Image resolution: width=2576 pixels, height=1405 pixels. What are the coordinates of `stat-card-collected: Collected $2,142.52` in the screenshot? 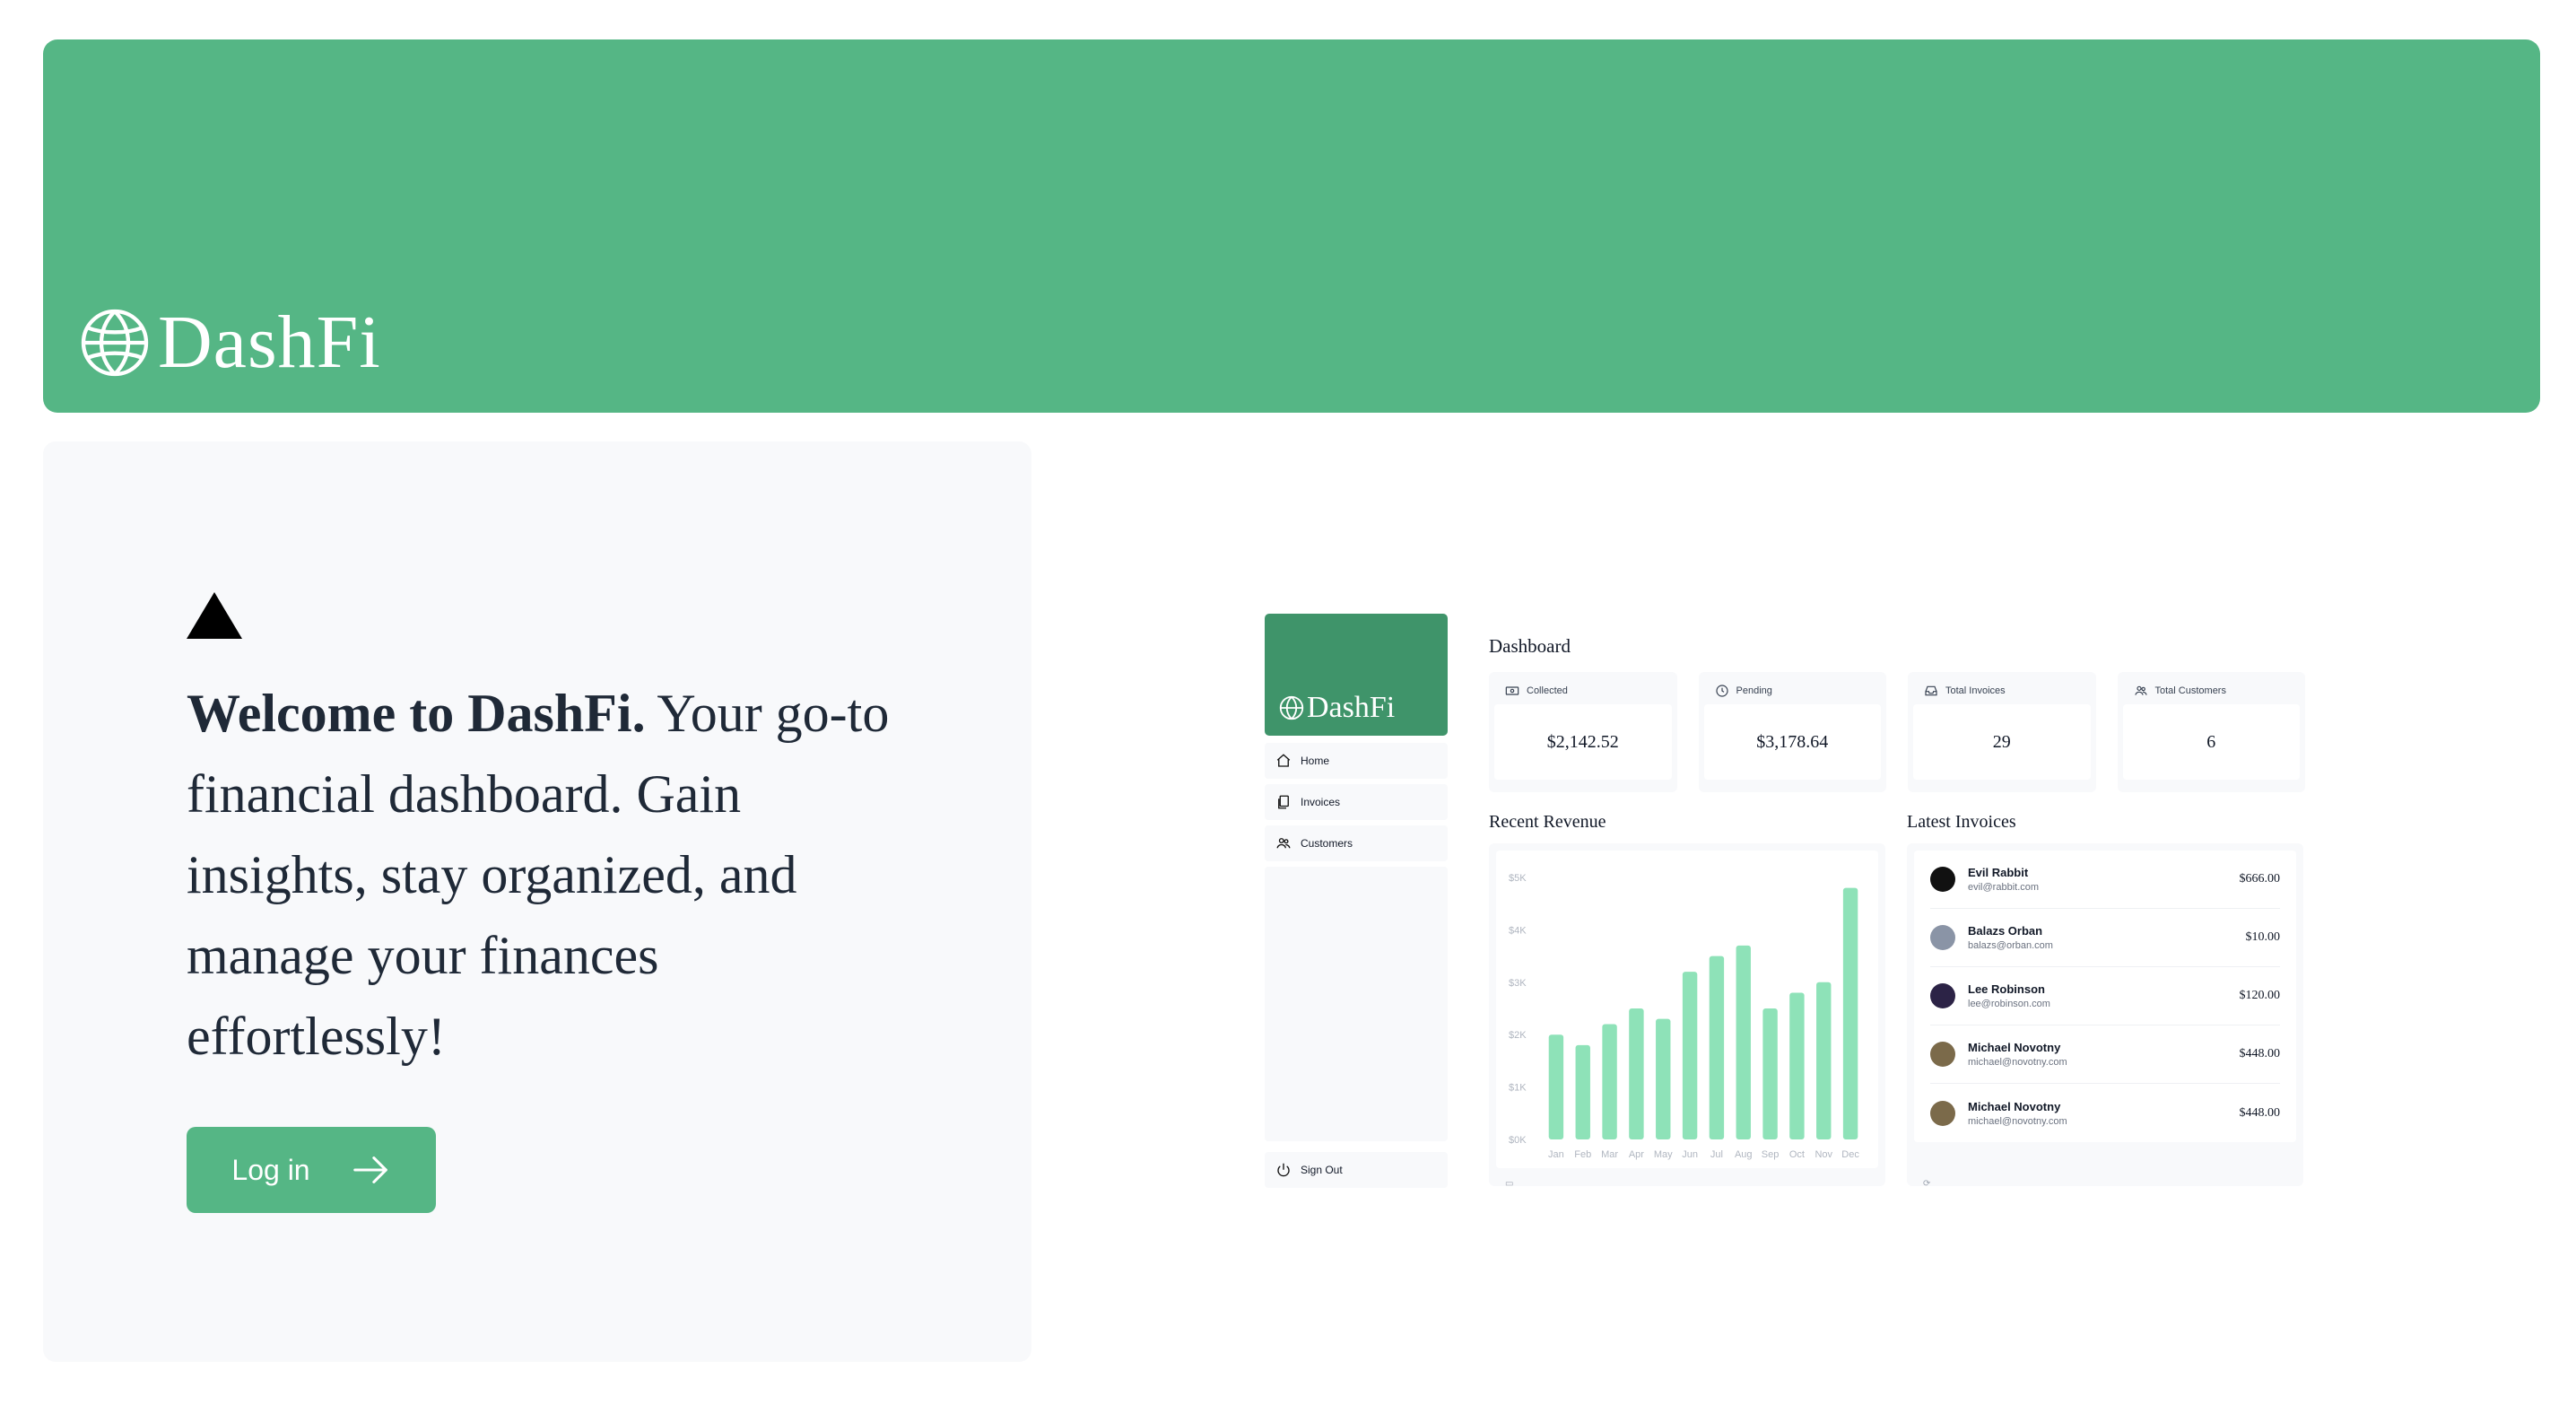 It's located at (1583, 732).